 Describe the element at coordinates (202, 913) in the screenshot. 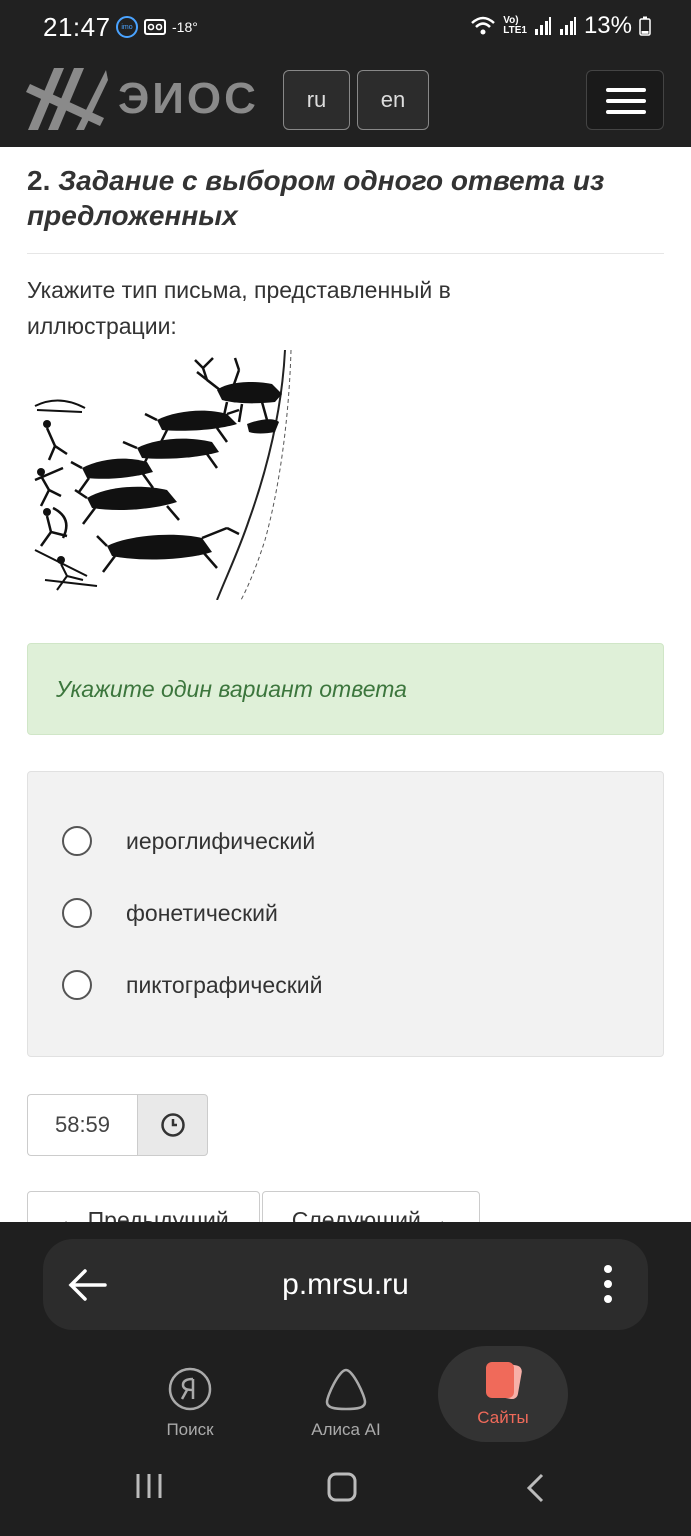

I see `answer-option-label: фонетический` at that location.